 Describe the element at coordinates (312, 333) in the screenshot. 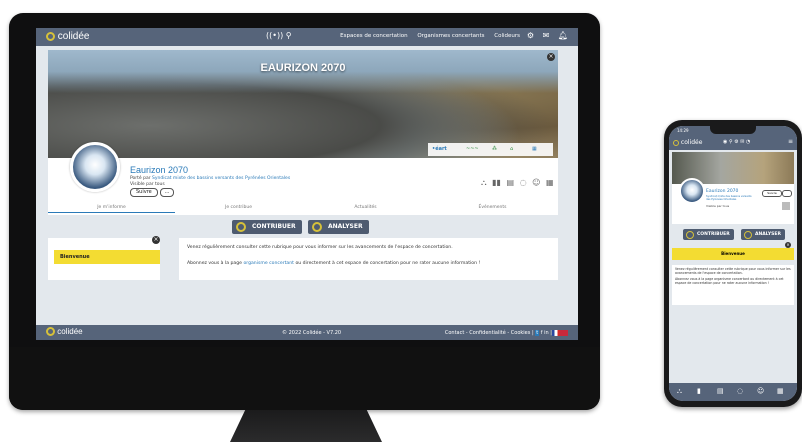

I see `copyright: © 2022 Colidée - V7.20` at that location.